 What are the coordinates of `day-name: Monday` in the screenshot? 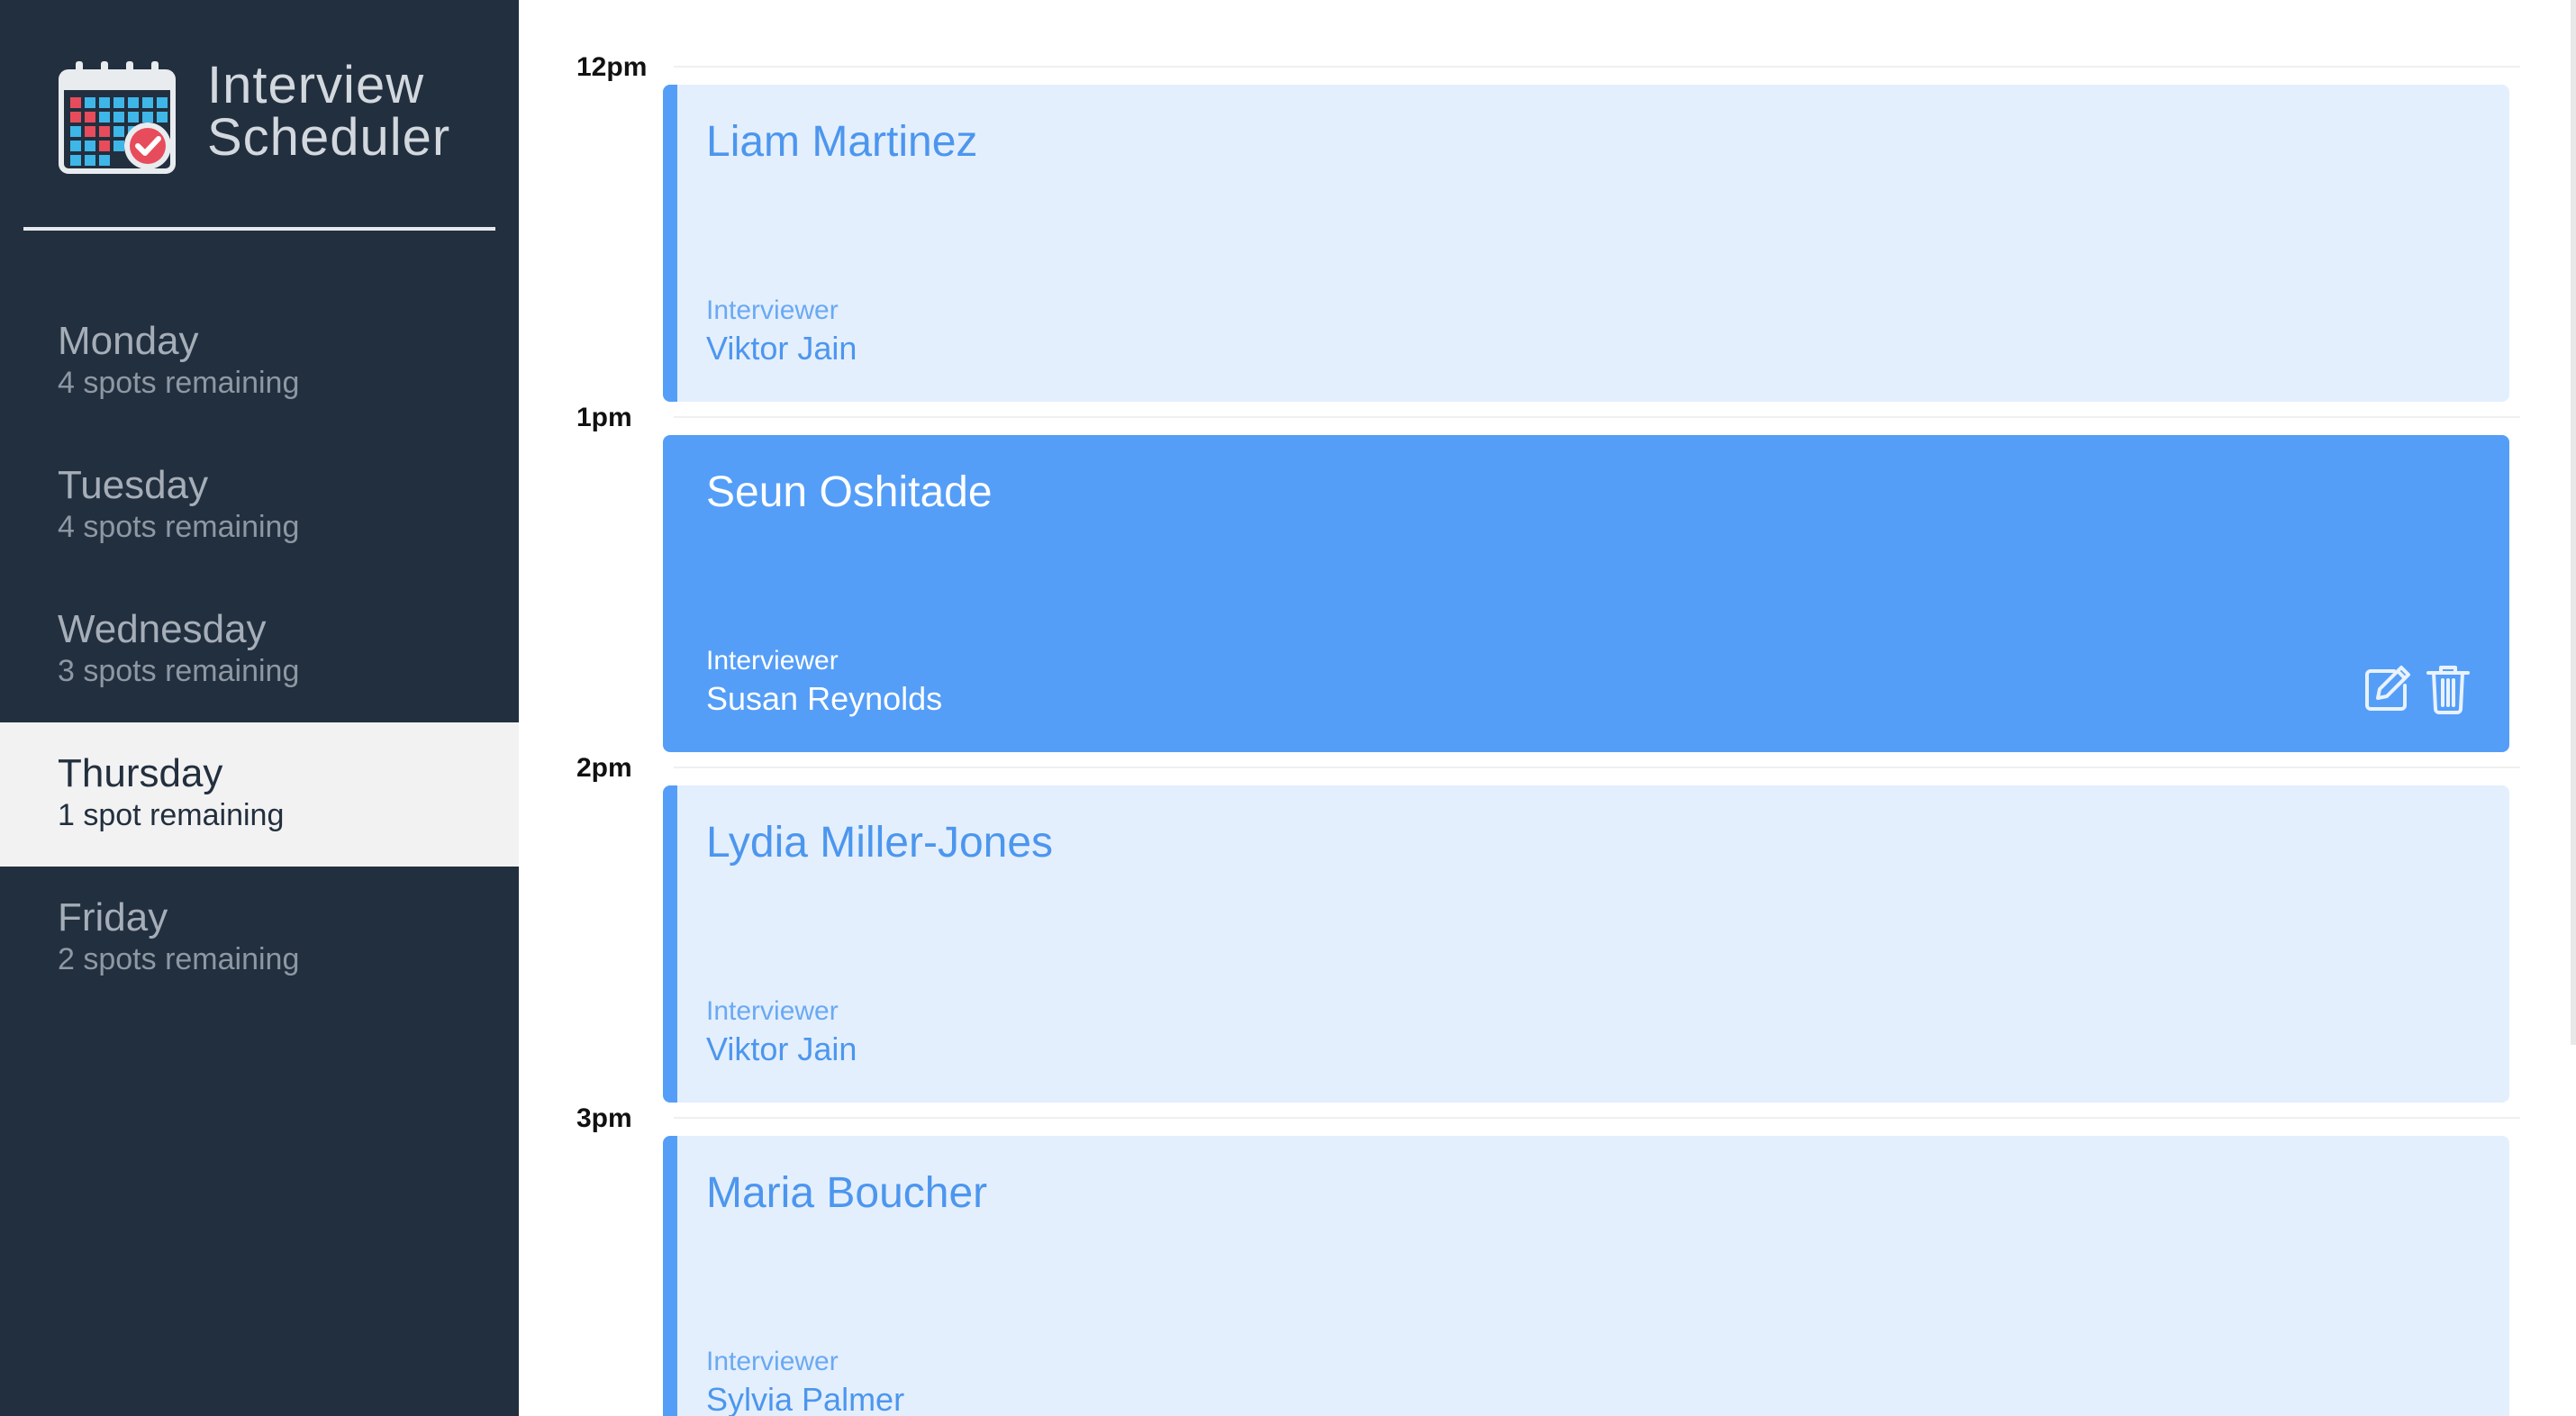 It's located at (128, 341).